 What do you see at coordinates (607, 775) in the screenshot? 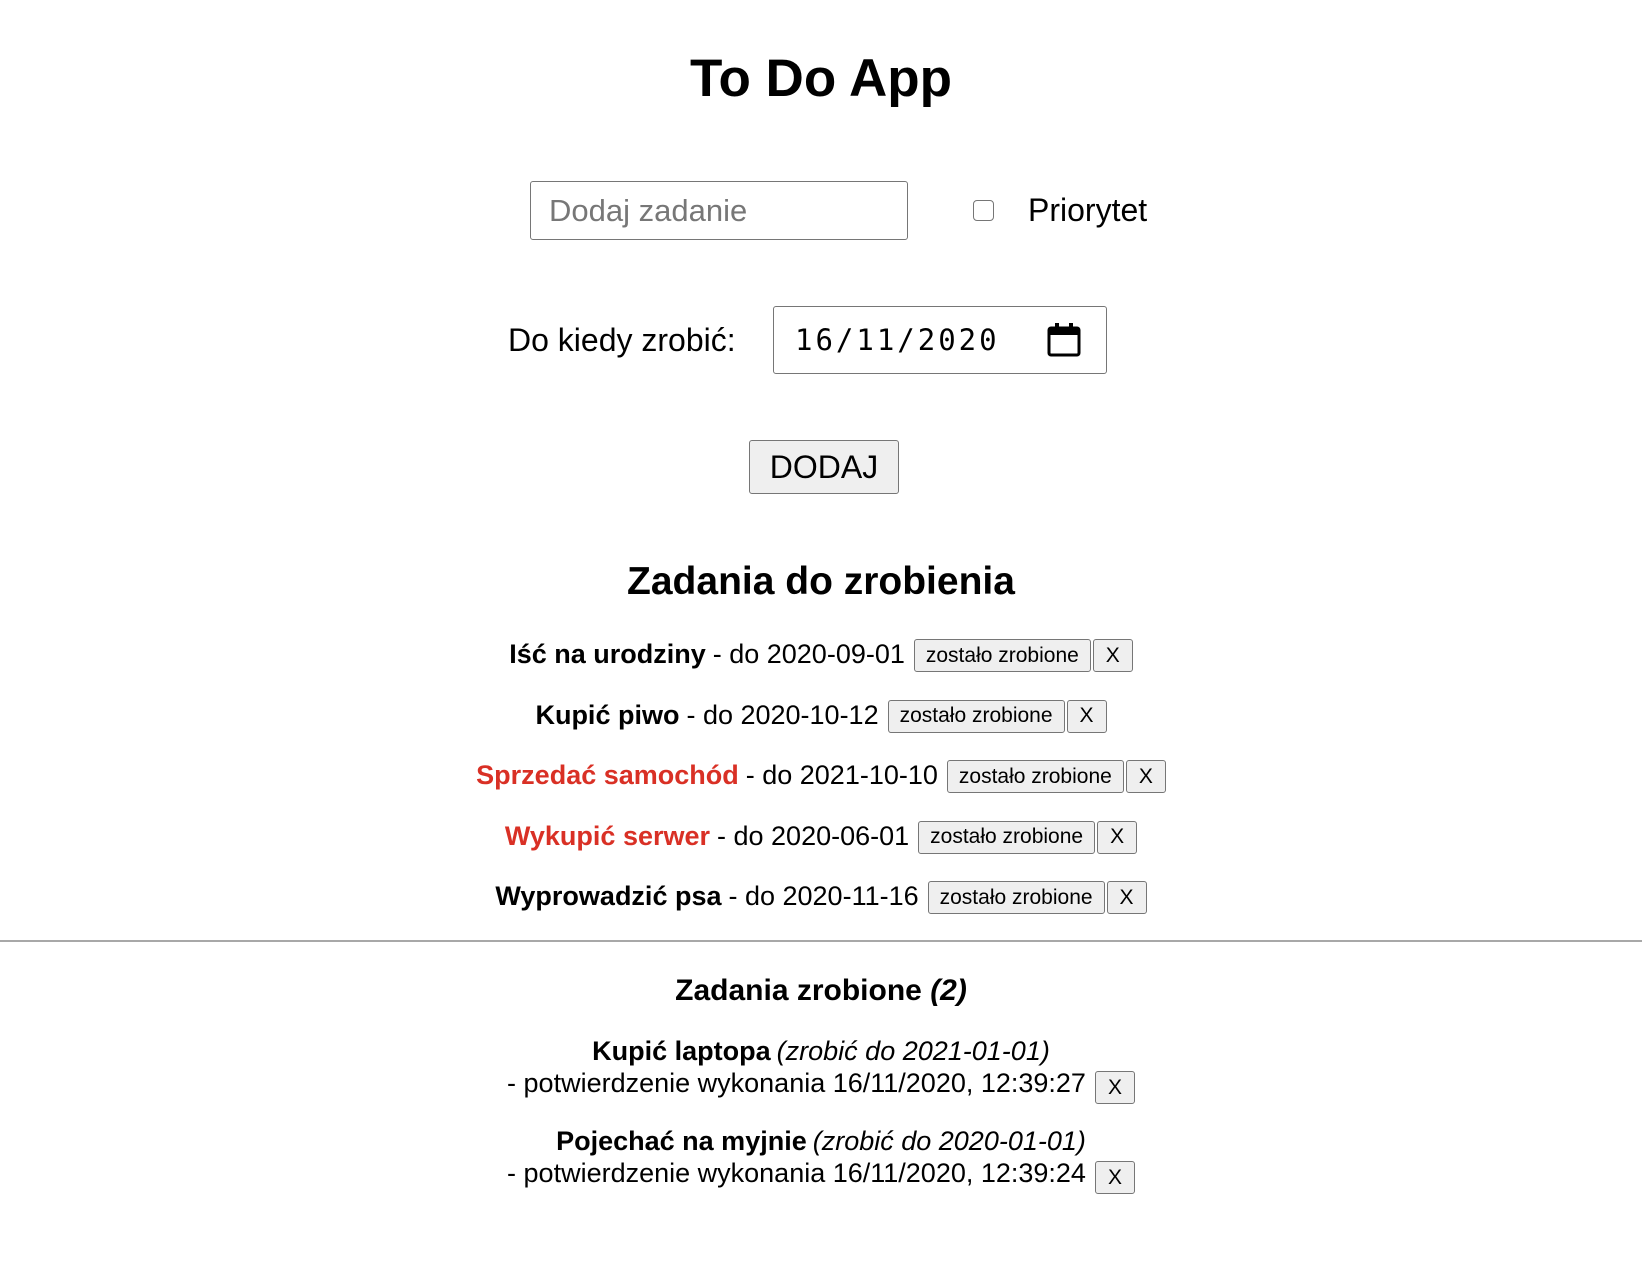
I see `todo-item-name: Sprzedać samochód` at bounding box center [607, 775].